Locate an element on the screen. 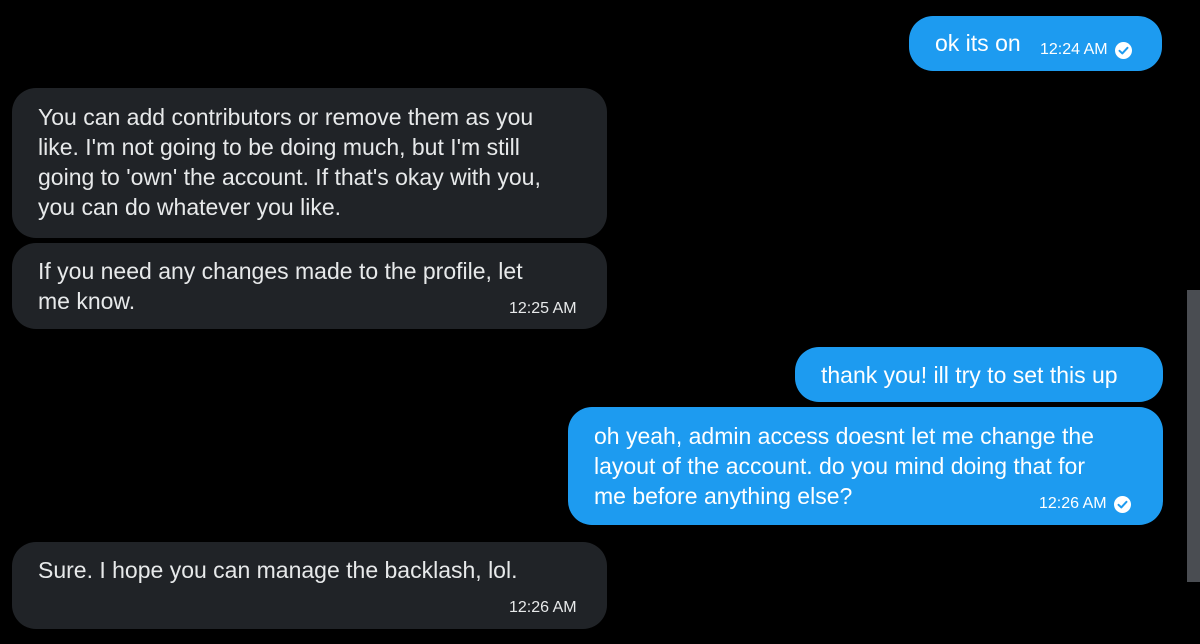  timestamp-text: 12:25 AM is located at coordinates (543, 308).